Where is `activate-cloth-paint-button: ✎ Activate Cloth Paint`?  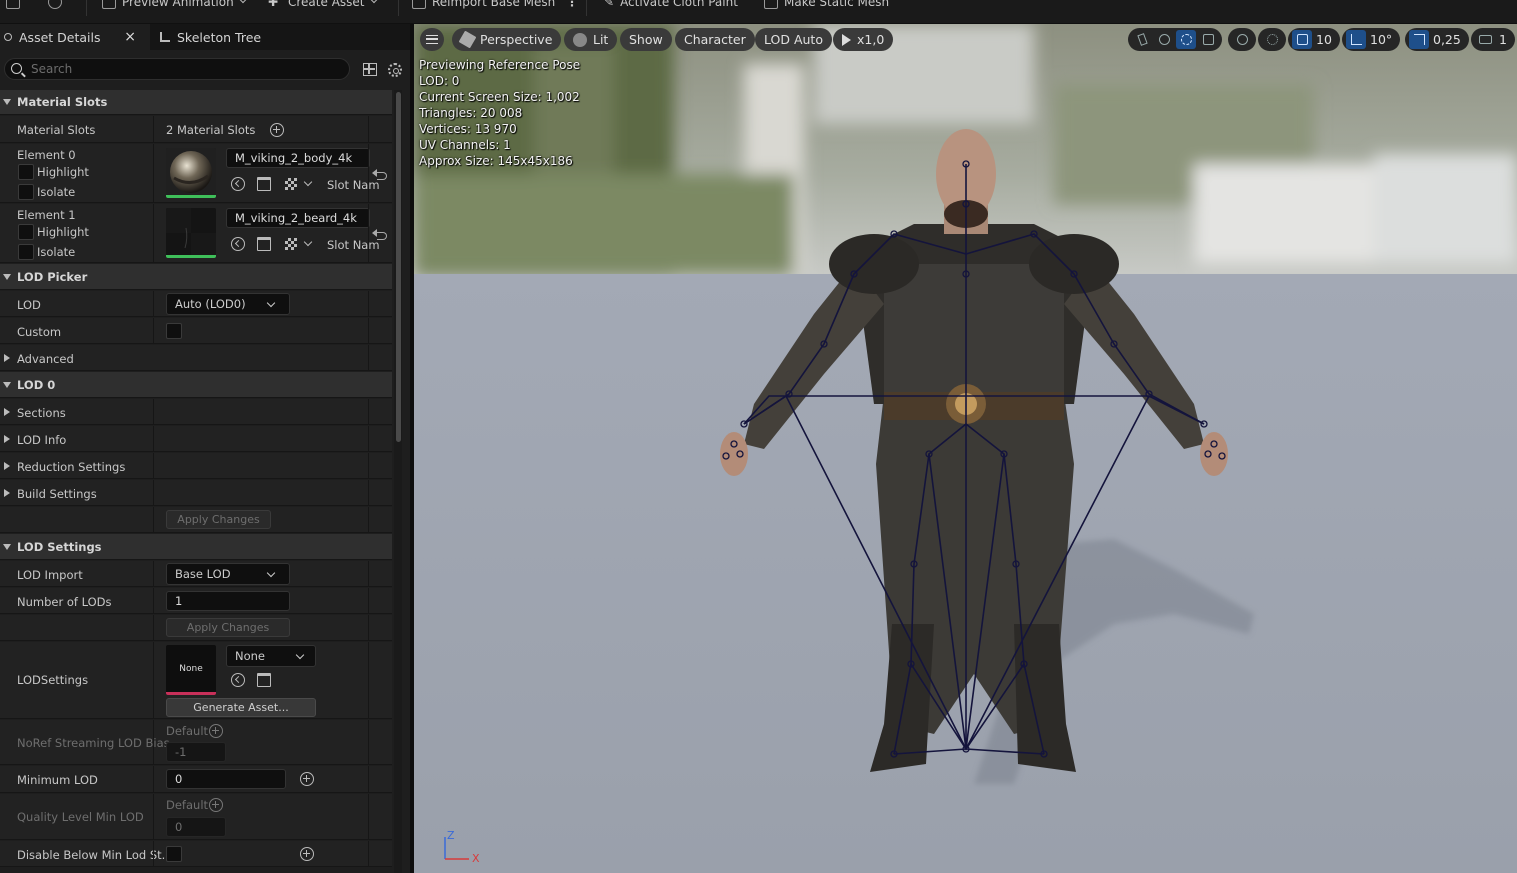
activate-cloth-paint-button: ✎ Activate Cloth Paint is located at coordinates (671, 5).